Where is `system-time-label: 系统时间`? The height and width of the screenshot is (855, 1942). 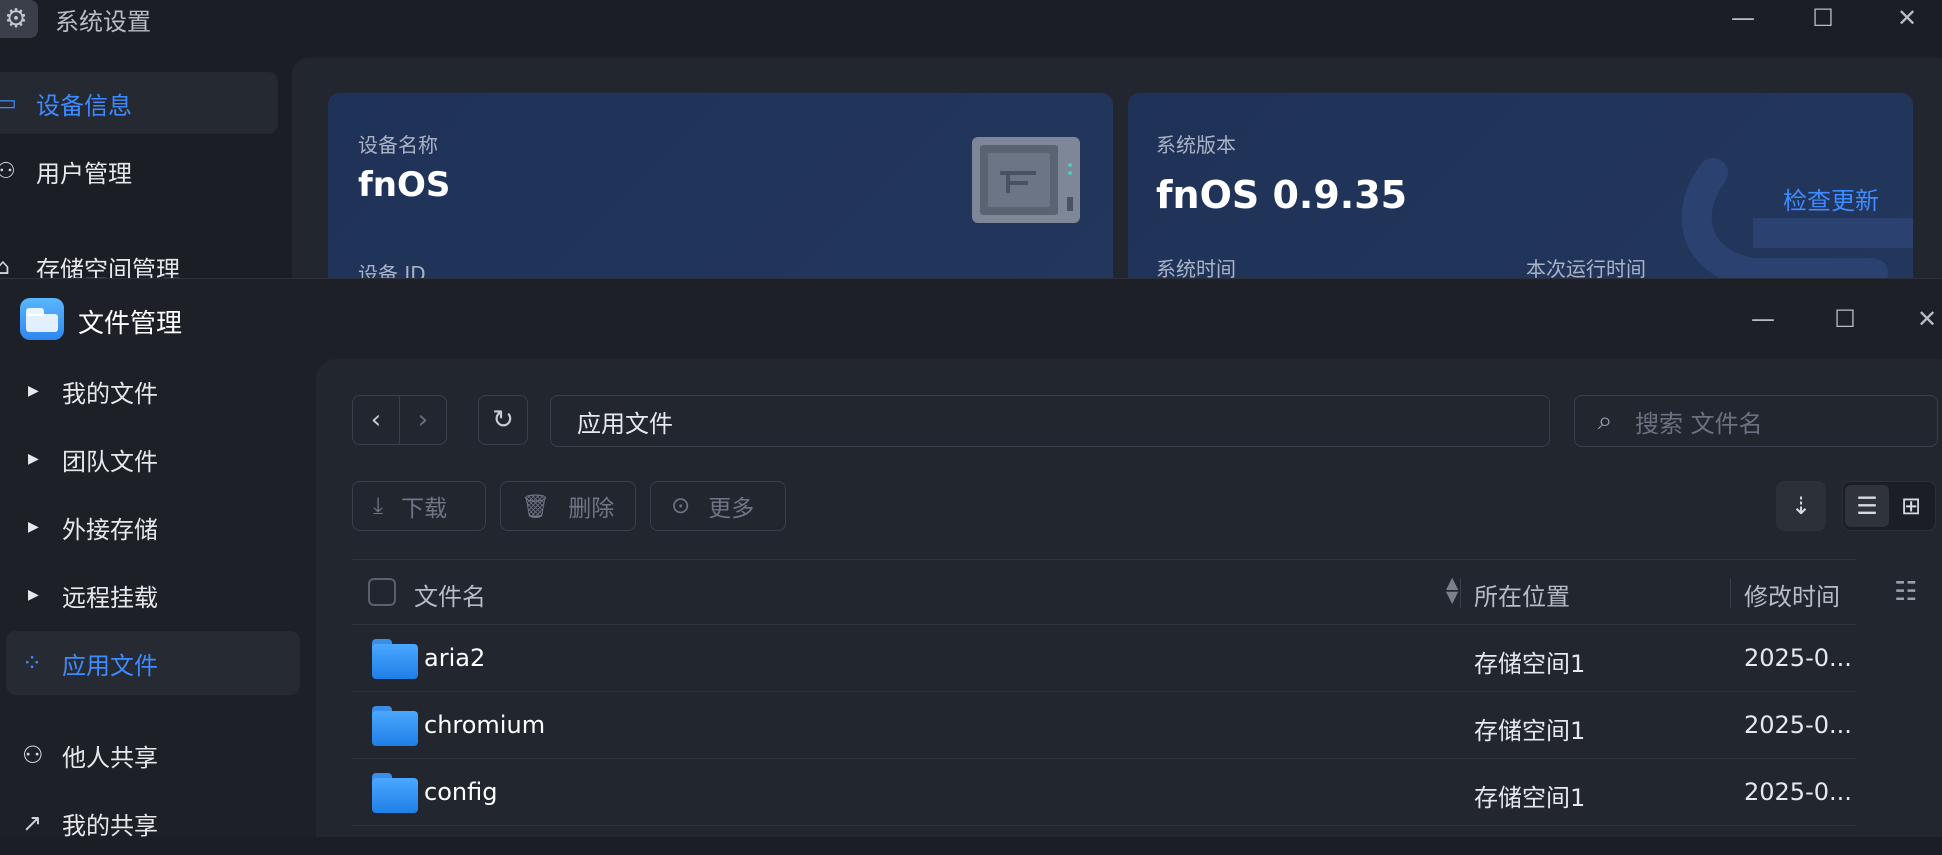 system-time-label: 系统时间 is located at coordinates (1196, 267).